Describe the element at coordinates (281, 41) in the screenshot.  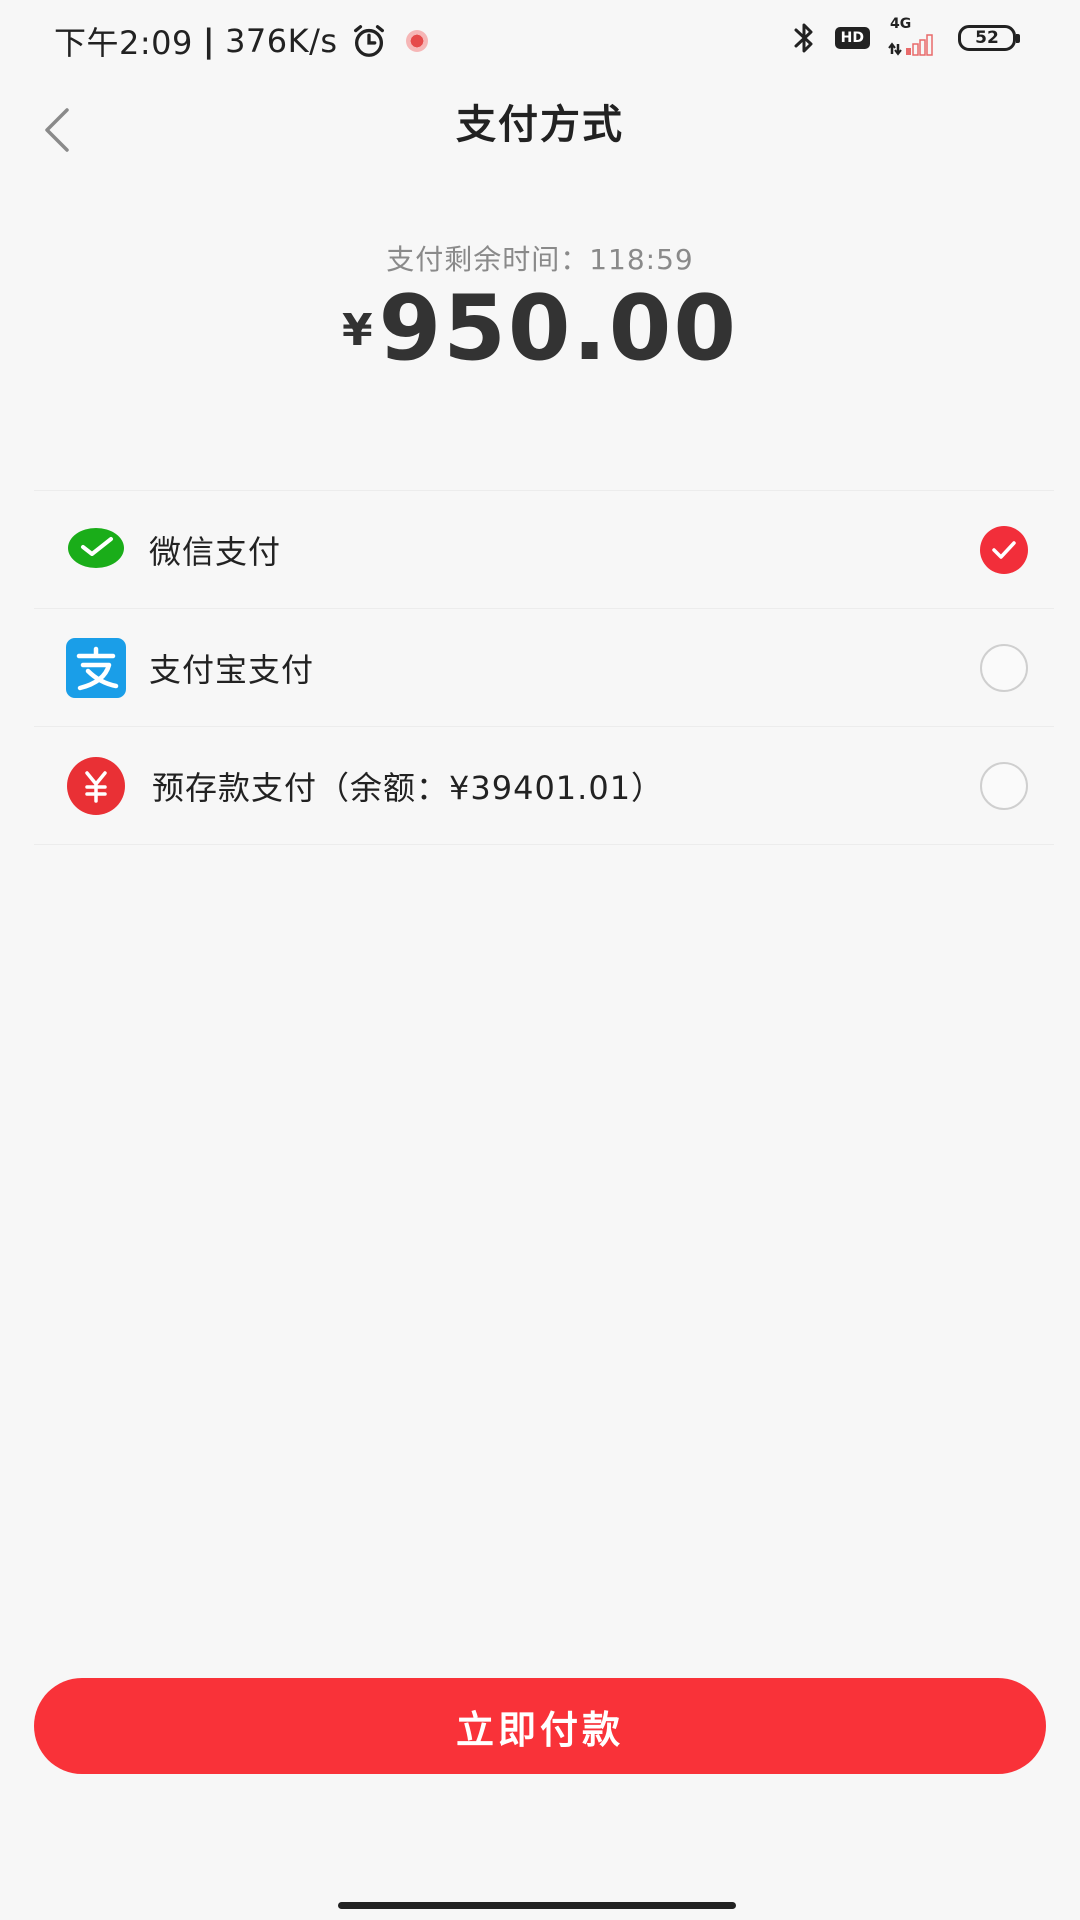
I see `status-net-speed: 376K/s` at that location.